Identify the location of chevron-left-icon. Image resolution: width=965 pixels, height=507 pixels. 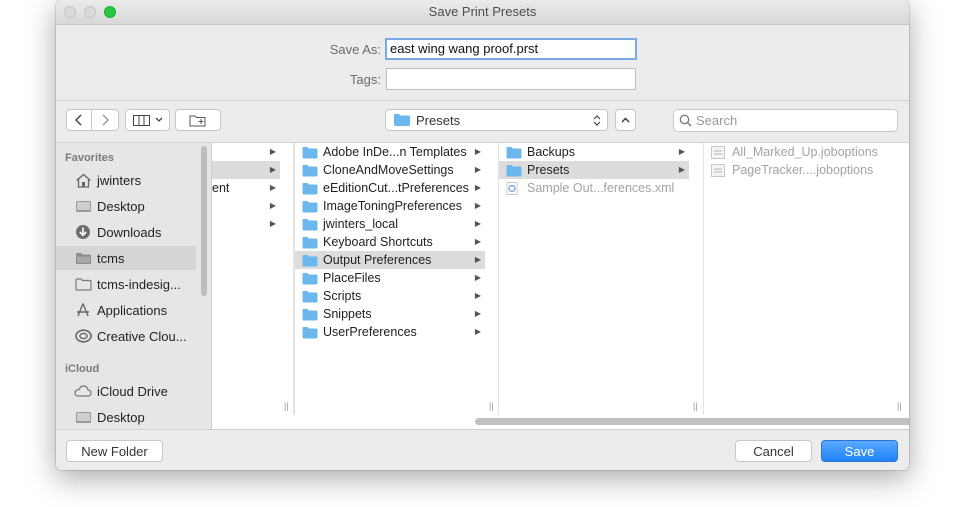
(78, 120).